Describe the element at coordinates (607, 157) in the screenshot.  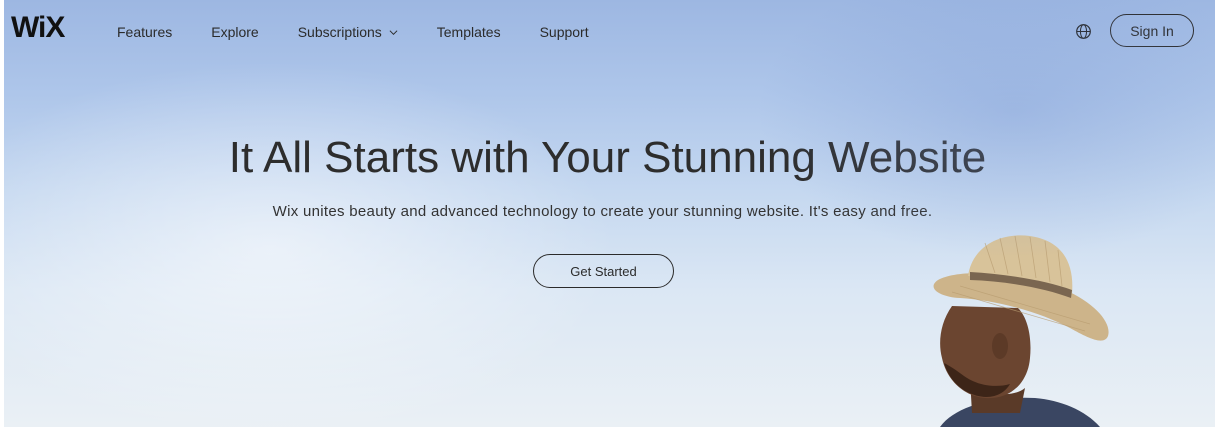
I see `hero-headline: It All Starts with Your Stunning Website` at that location.